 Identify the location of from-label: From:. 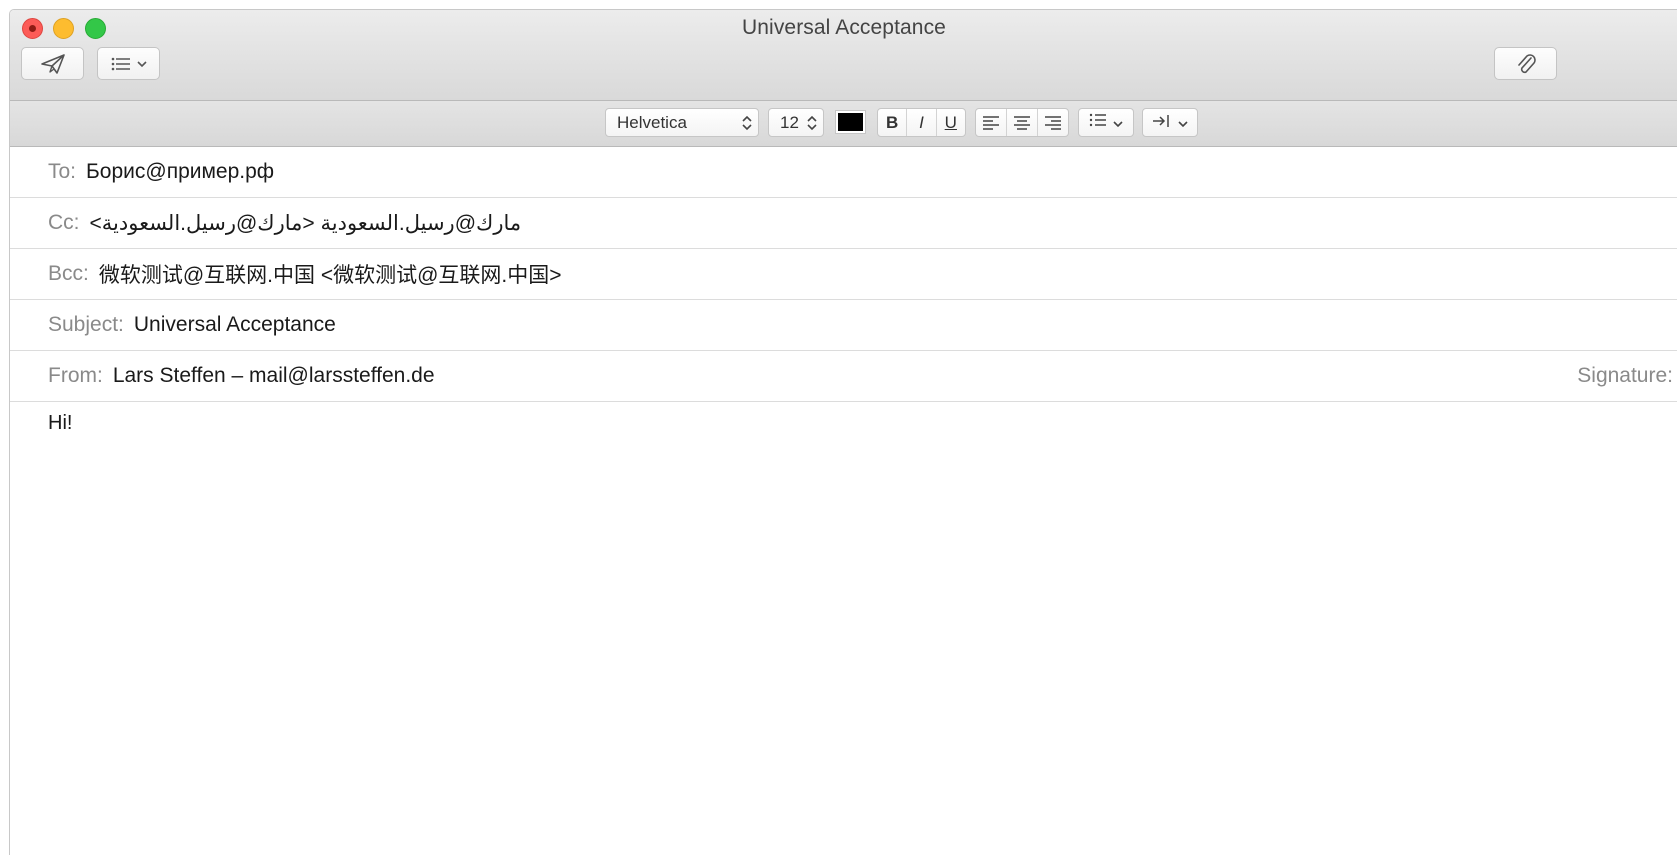
(75, 375).